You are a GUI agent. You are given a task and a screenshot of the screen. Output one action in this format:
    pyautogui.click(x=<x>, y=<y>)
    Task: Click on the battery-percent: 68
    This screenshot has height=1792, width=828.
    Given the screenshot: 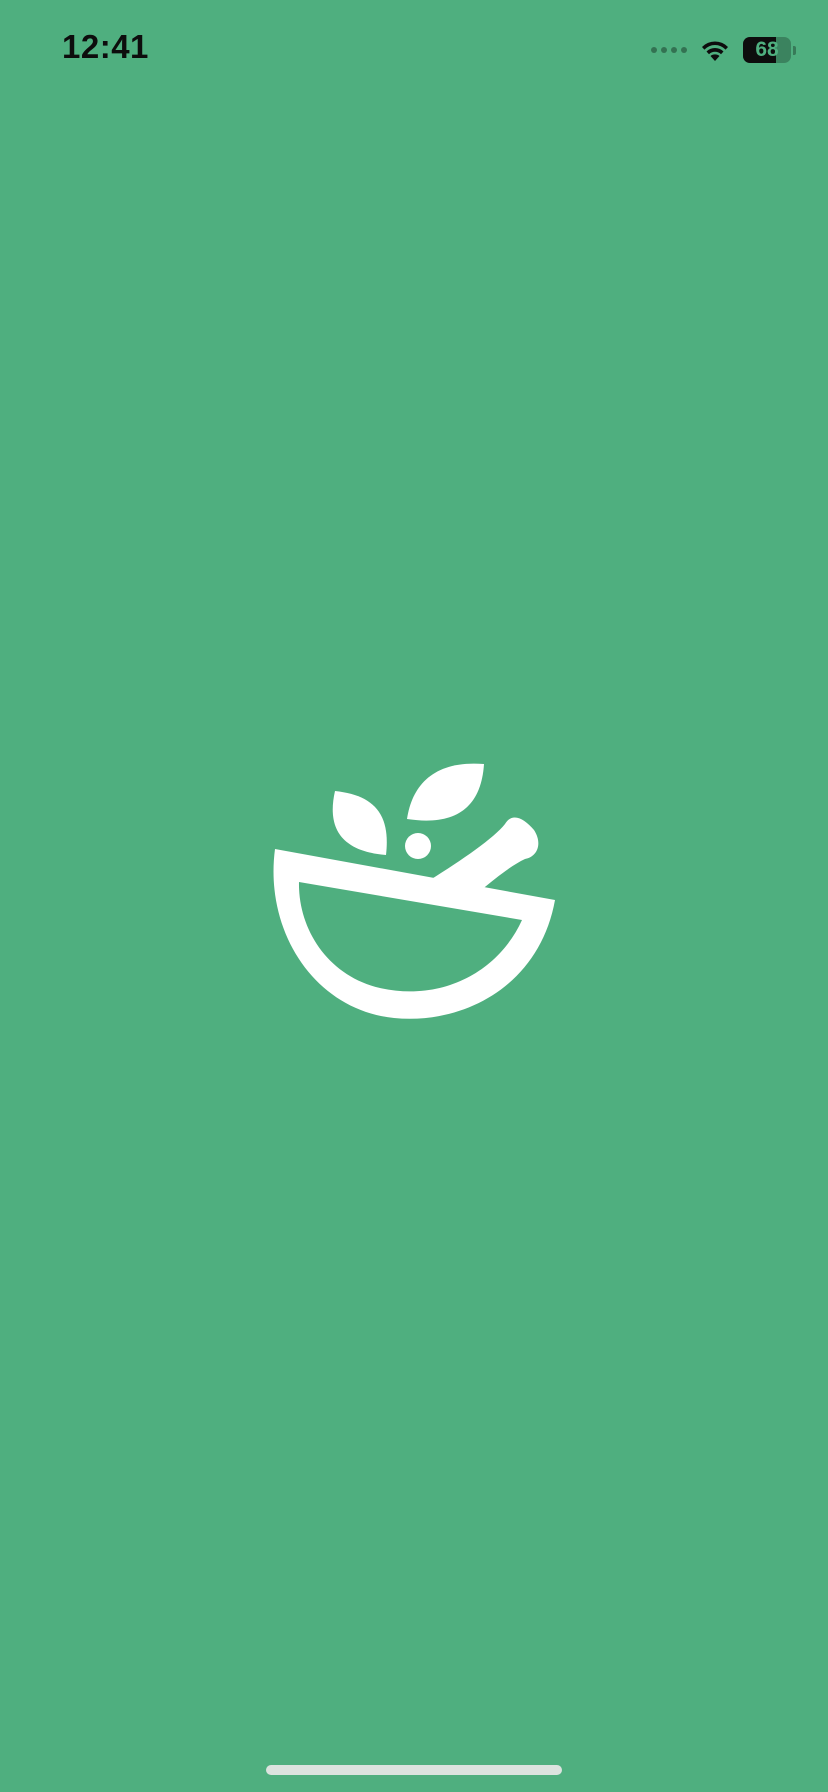 What is the action you would take?
    pyautogui.click(x=767, y=49)
    